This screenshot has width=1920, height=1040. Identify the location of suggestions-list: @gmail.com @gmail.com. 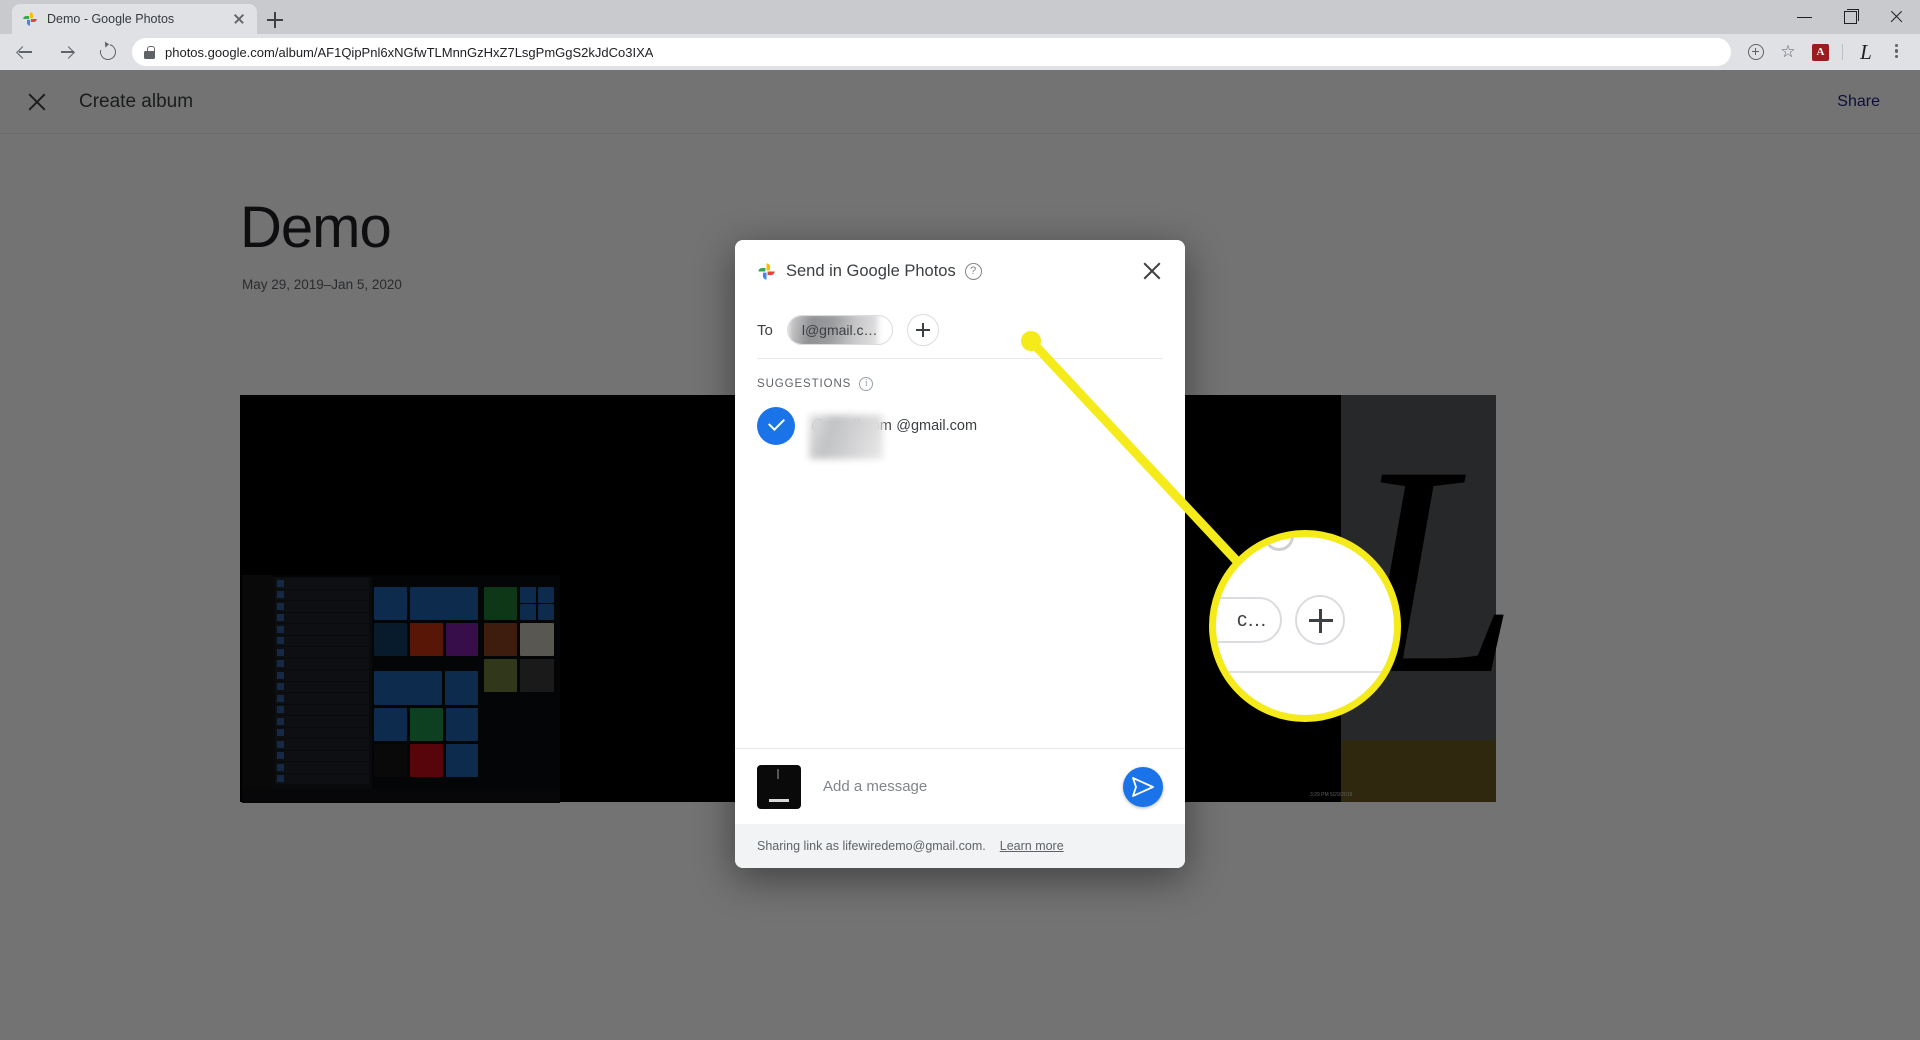
(960, 574).